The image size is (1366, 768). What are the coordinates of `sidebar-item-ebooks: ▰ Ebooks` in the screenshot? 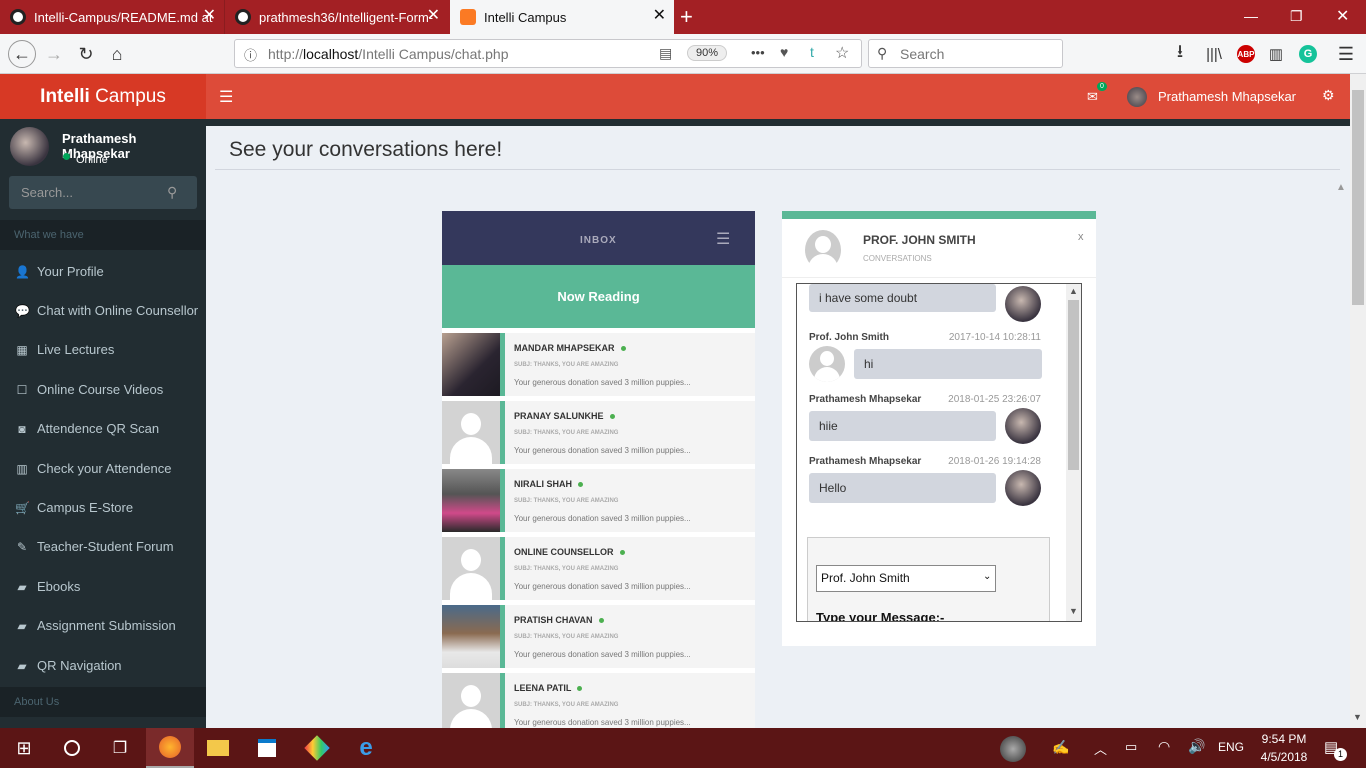 It's located at (103, 586).